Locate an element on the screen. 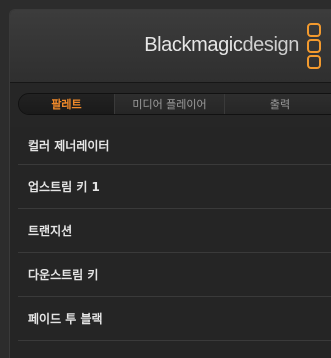  palette-item-upstream-key-1: 업스트림 키 1 is located at coordinates (174, 187).